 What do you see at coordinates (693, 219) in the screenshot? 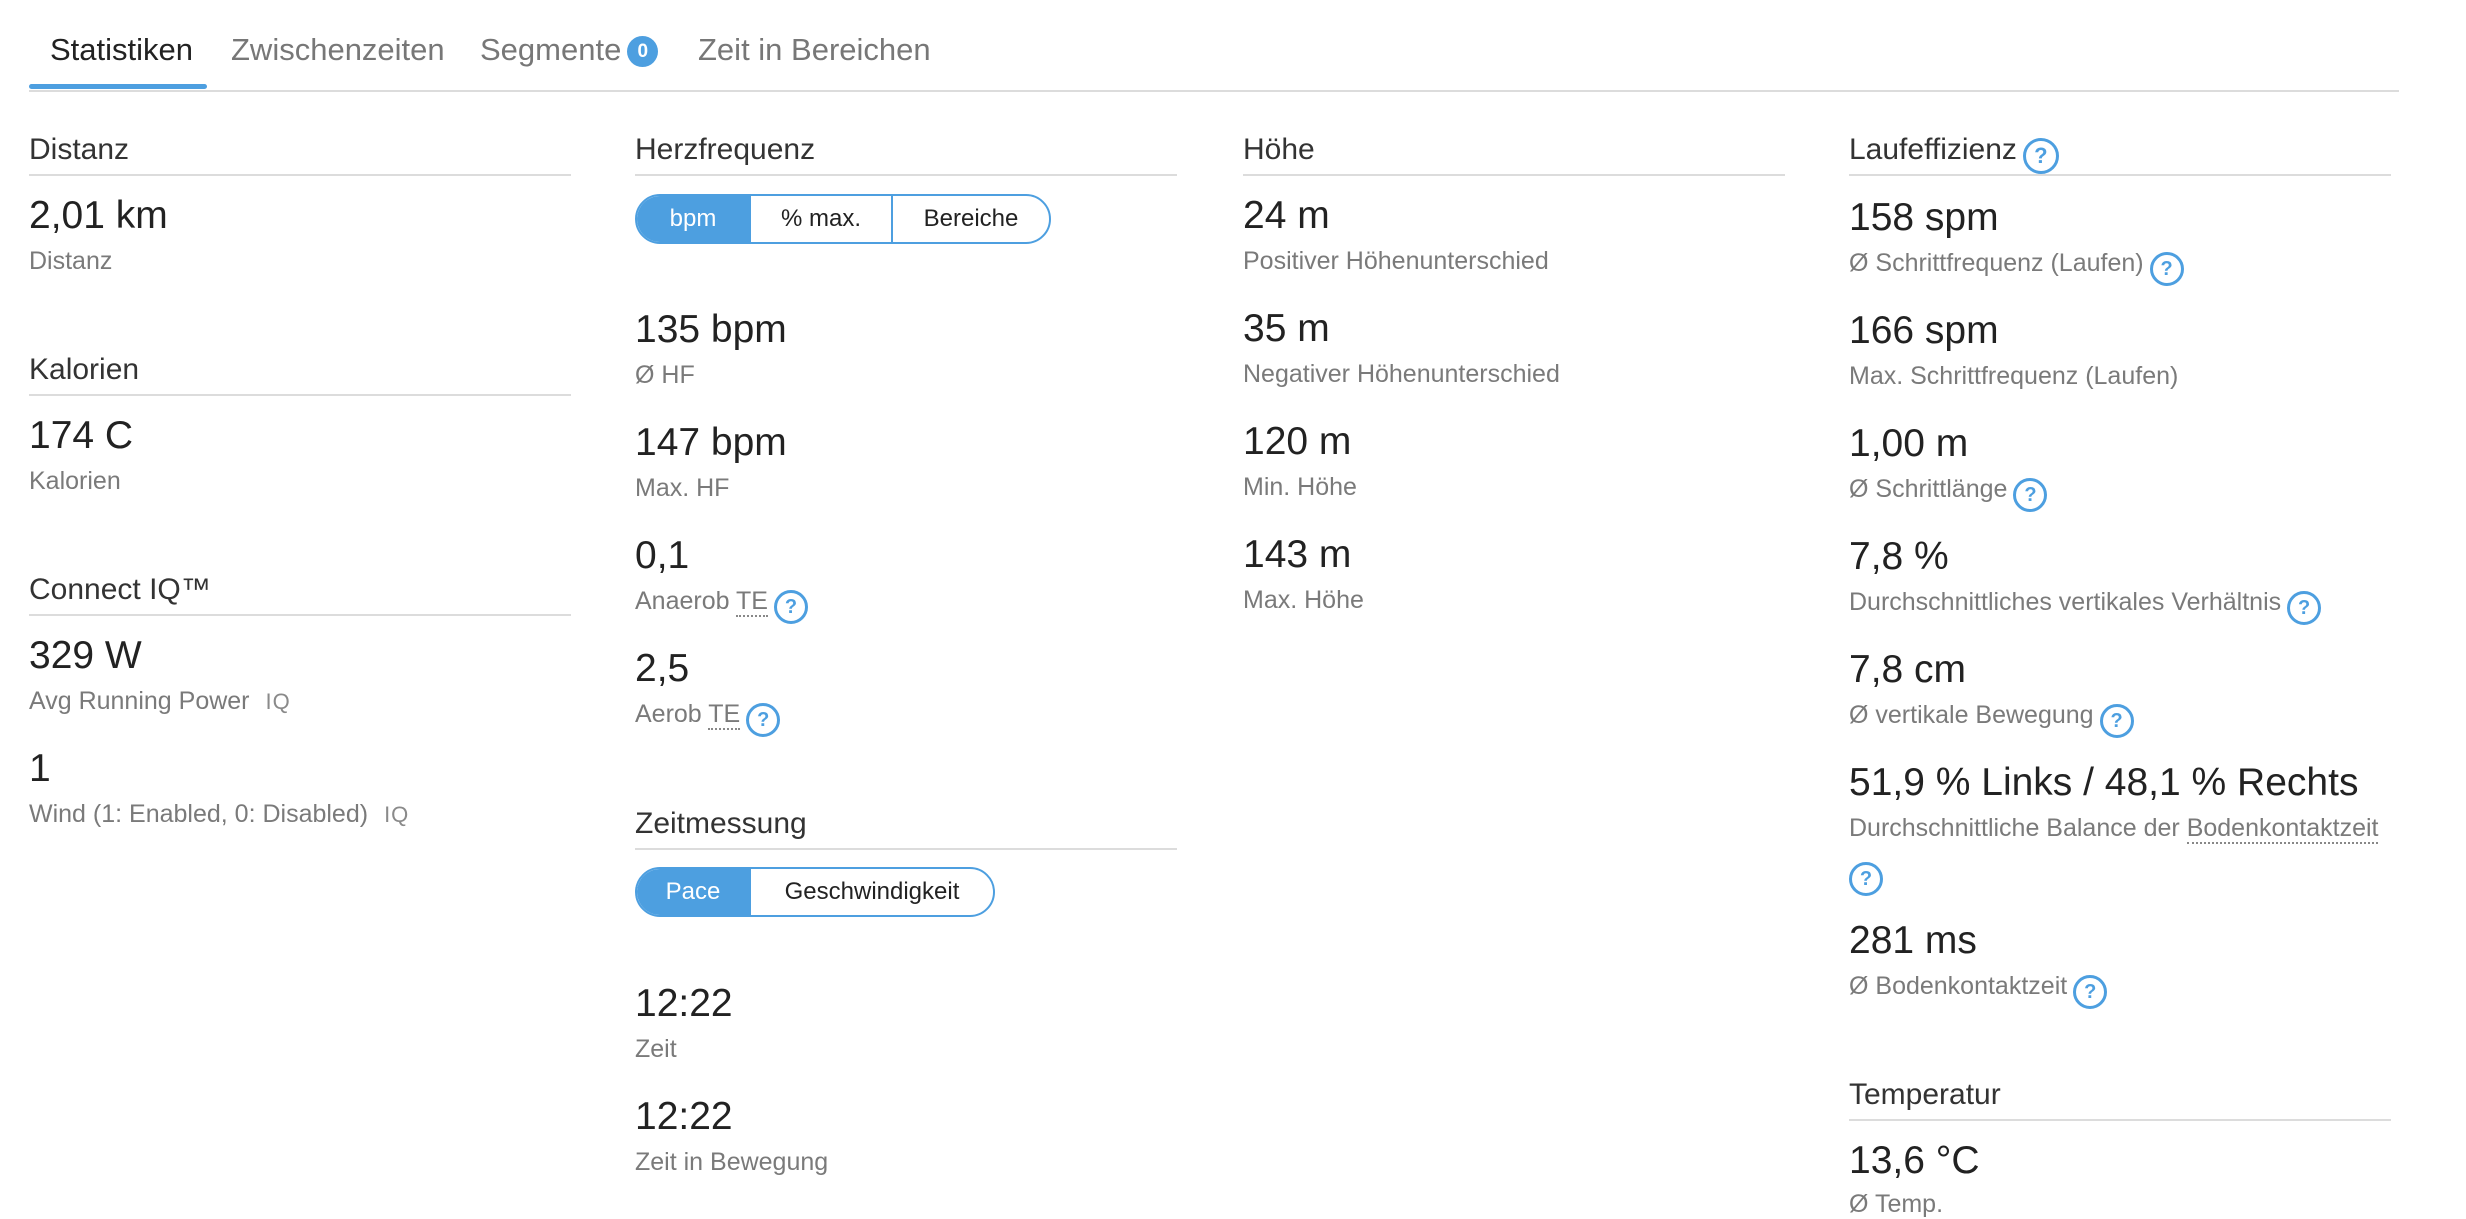
I see `hr-toggle-bpm: bpm` at bounding box center [693, 219].